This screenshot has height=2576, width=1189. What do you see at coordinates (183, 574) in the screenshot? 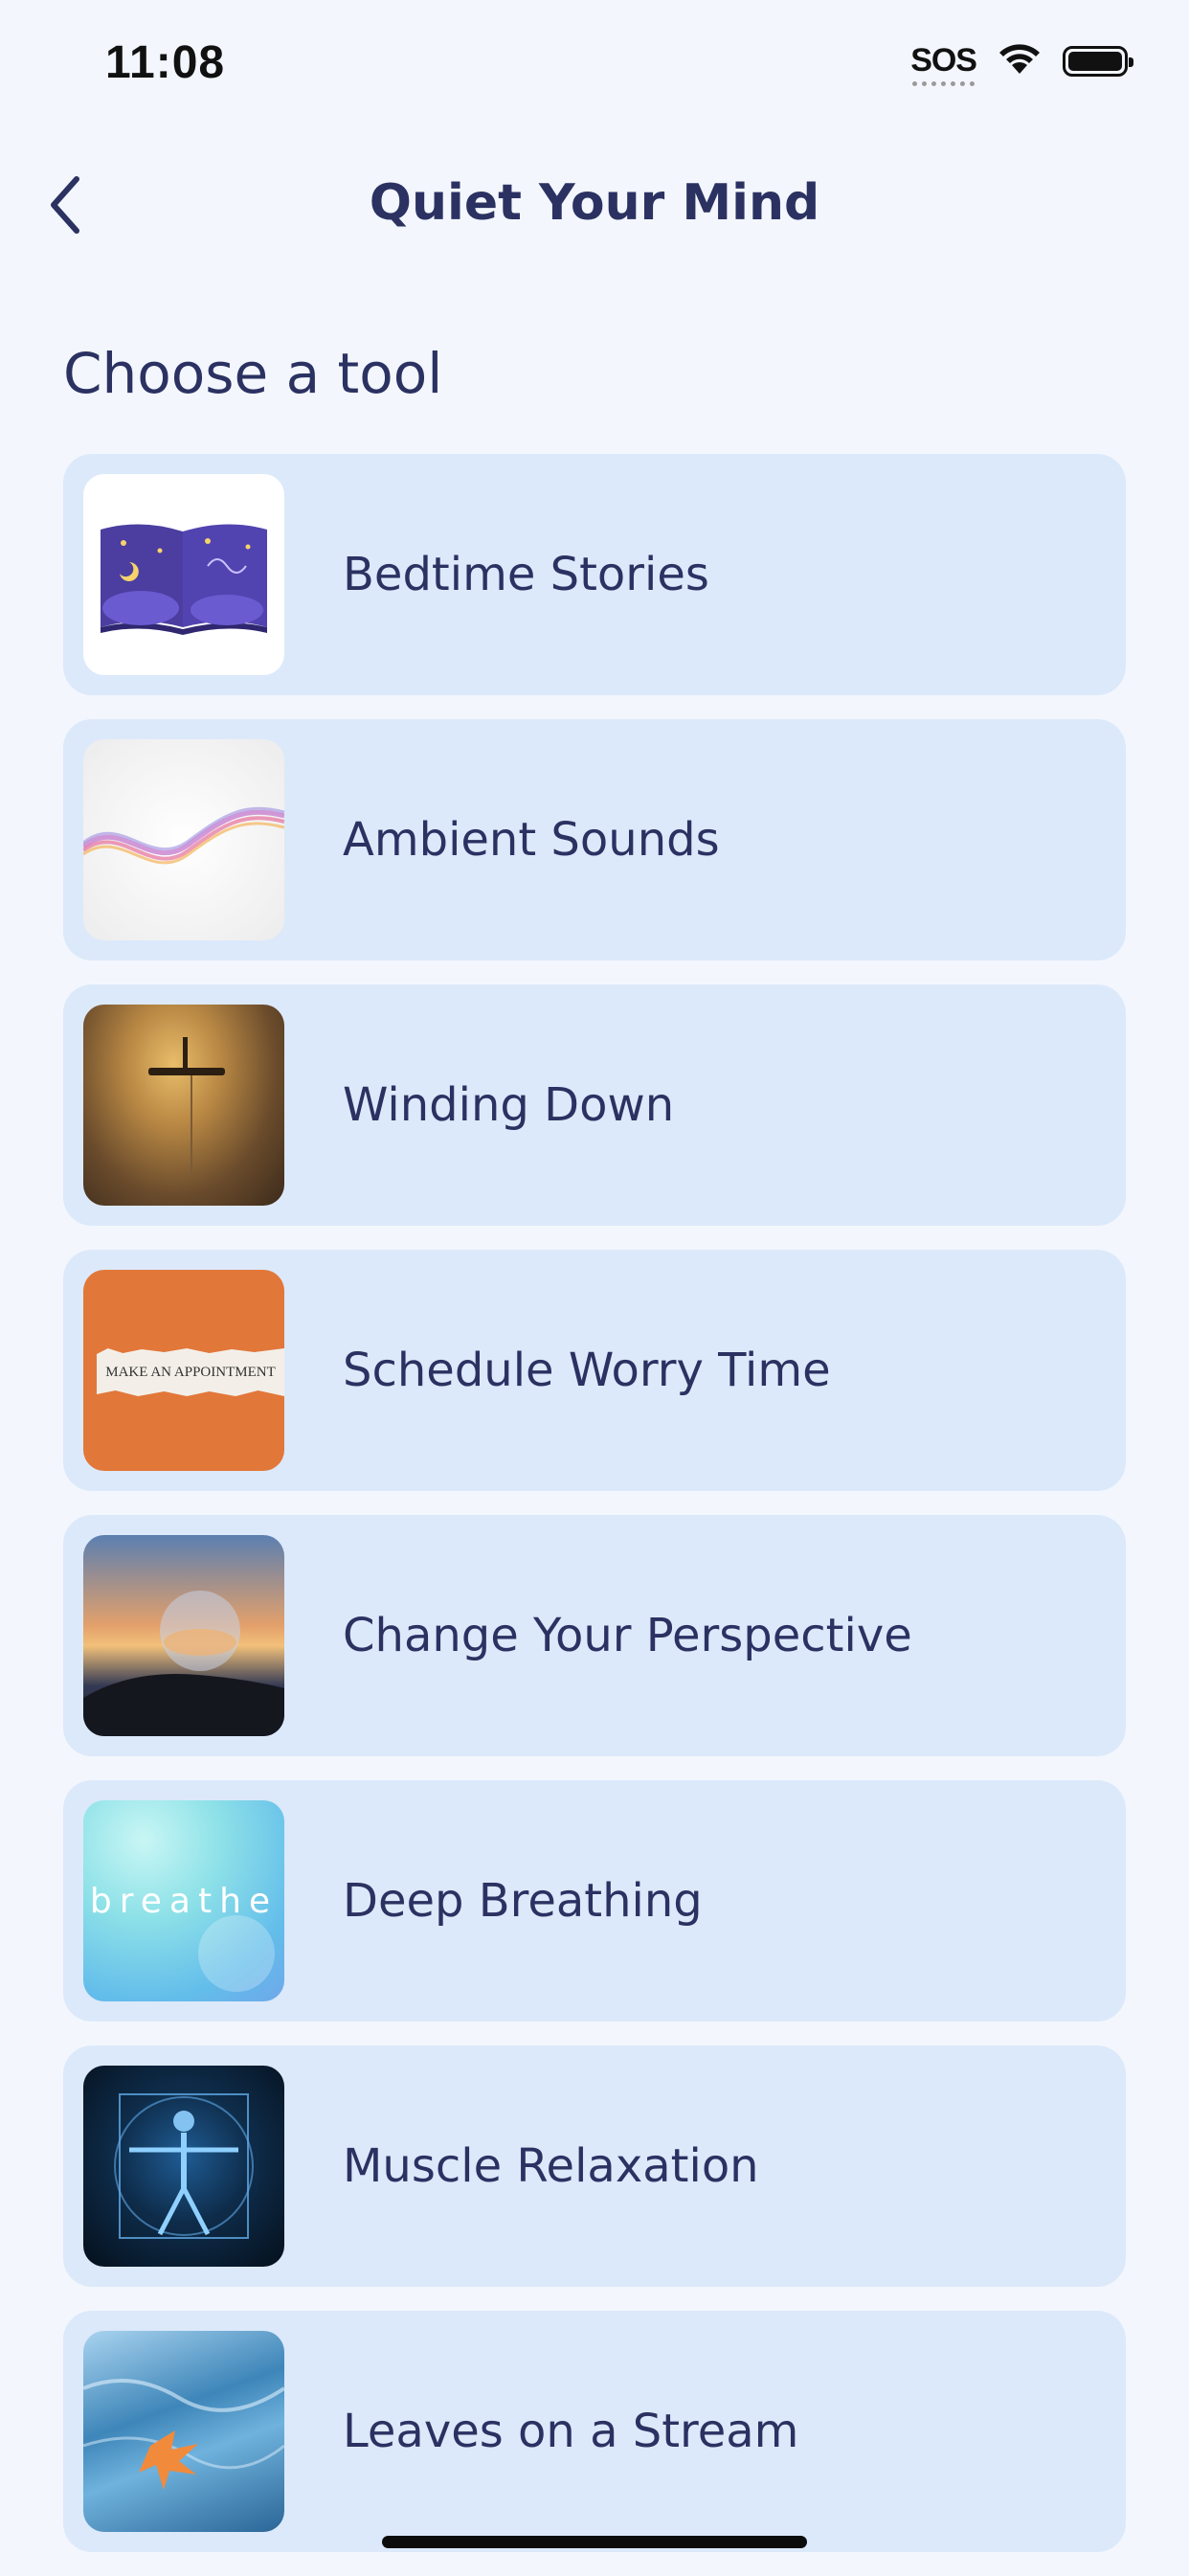
I see `storybook-thumbnail` at bounding box center [183, 574].